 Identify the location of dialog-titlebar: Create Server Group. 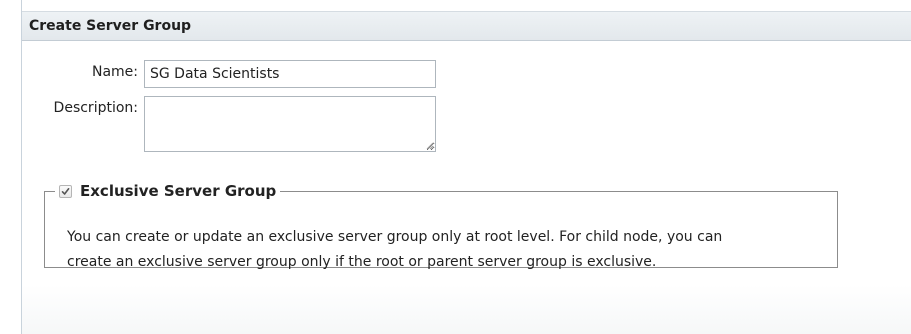
(466, 26).